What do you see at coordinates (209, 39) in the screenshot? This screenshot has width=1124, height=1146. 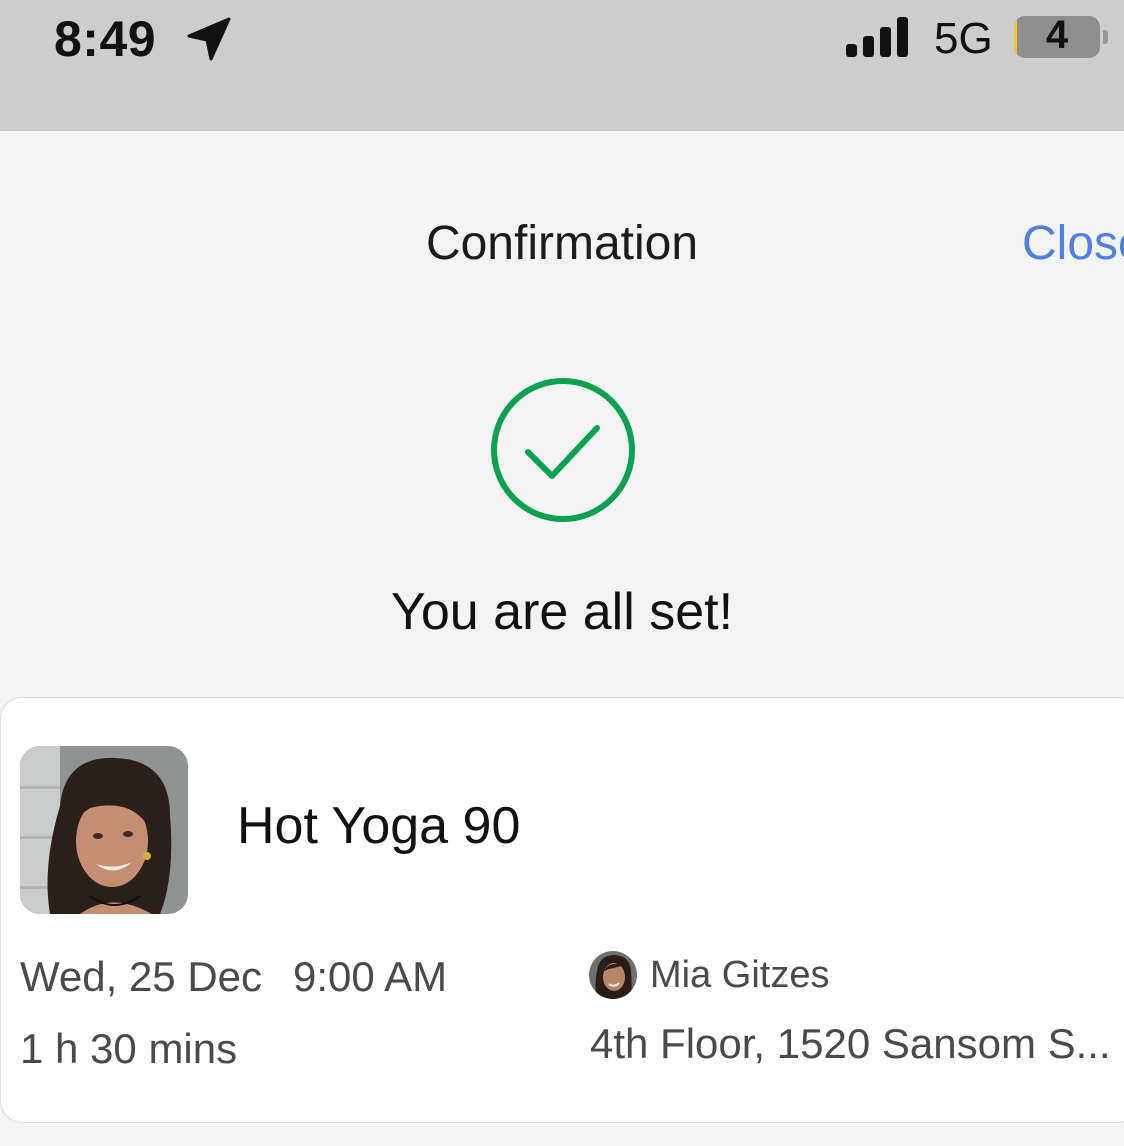 I see `location-arrow-icon` at bounding box center [209, 39].